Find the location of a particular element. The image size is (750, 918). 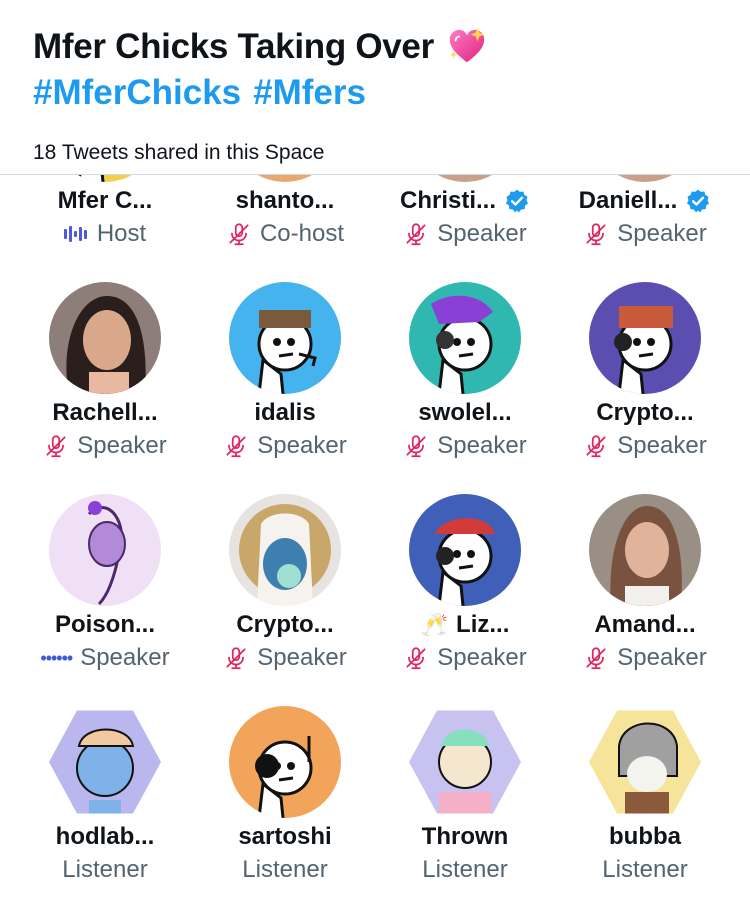

hashtag-link: #MferChicks is located at coordinates (137, 93).